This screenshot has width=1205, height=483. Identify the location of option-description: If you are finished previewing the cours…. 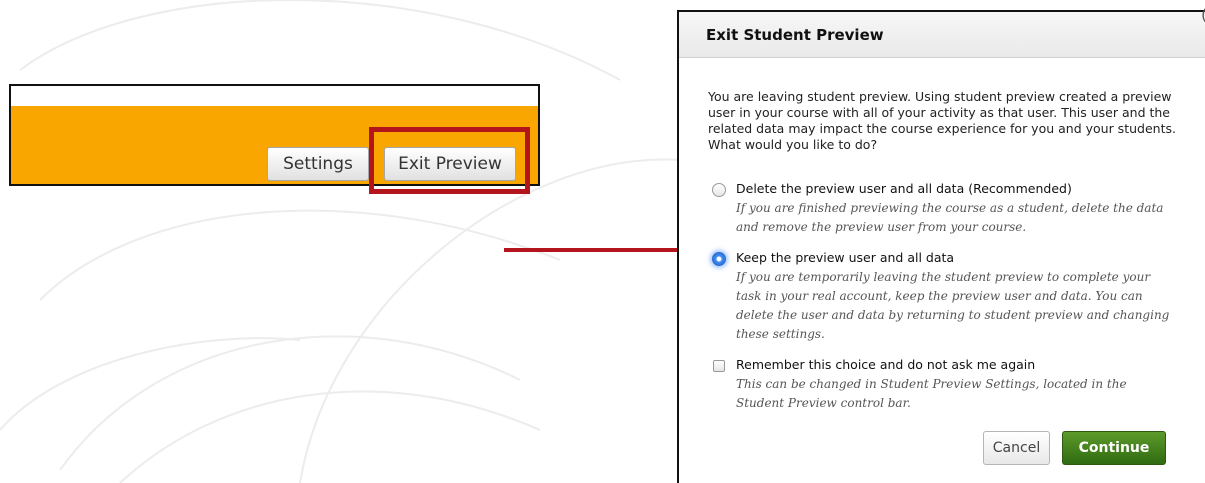
(950, 217).